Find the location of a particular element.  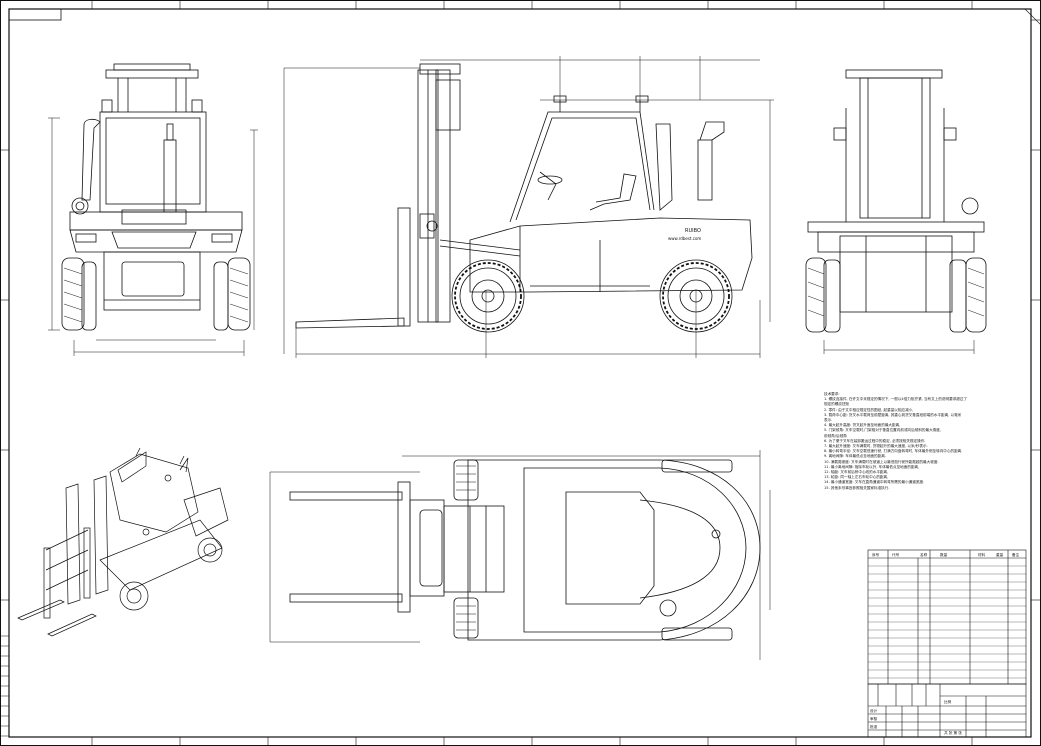

checker-label: 审核 is located at coordinates (874, 718).